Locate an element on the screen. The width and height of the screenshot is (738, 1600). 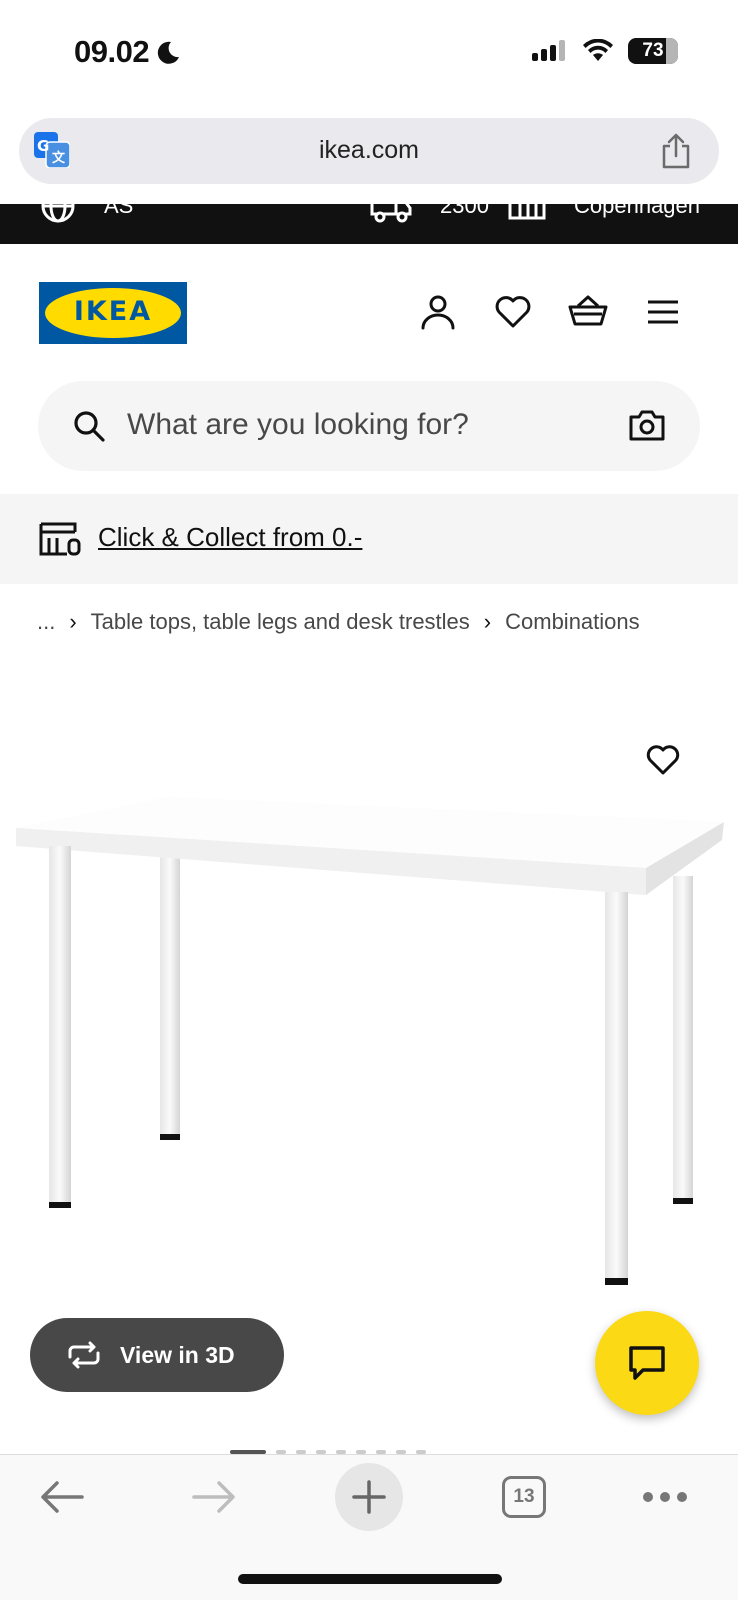
logo-text: IKEA is located at coordinates (113, 311).